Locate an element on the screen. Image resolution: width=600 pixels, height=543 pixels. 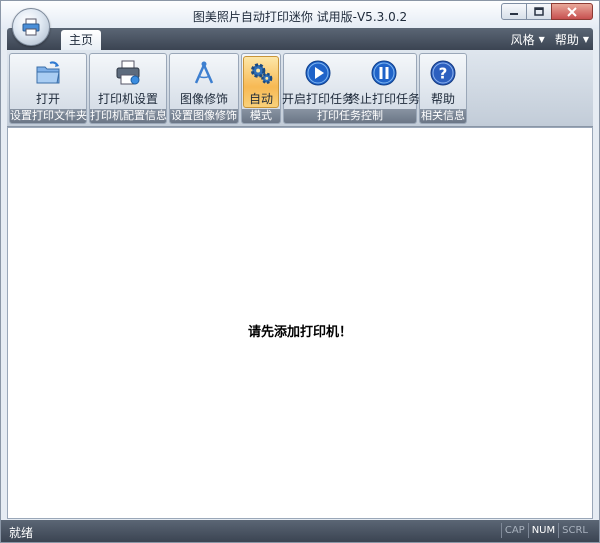
tab-home: 主页 is located at coordinates (81, 40).